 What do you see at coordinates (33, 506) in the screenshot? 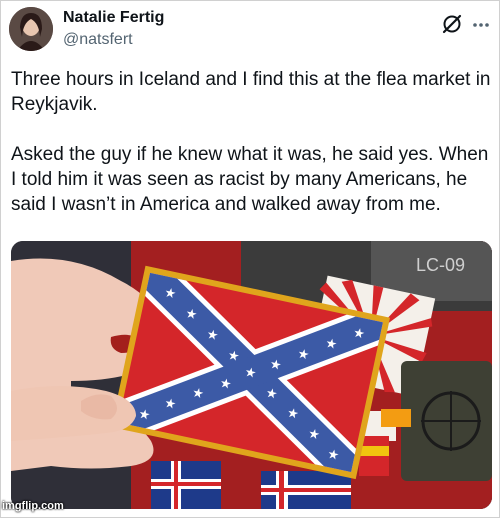
I see `imgflip-watermark: imgflip.com` at bounding box center [33, 506].